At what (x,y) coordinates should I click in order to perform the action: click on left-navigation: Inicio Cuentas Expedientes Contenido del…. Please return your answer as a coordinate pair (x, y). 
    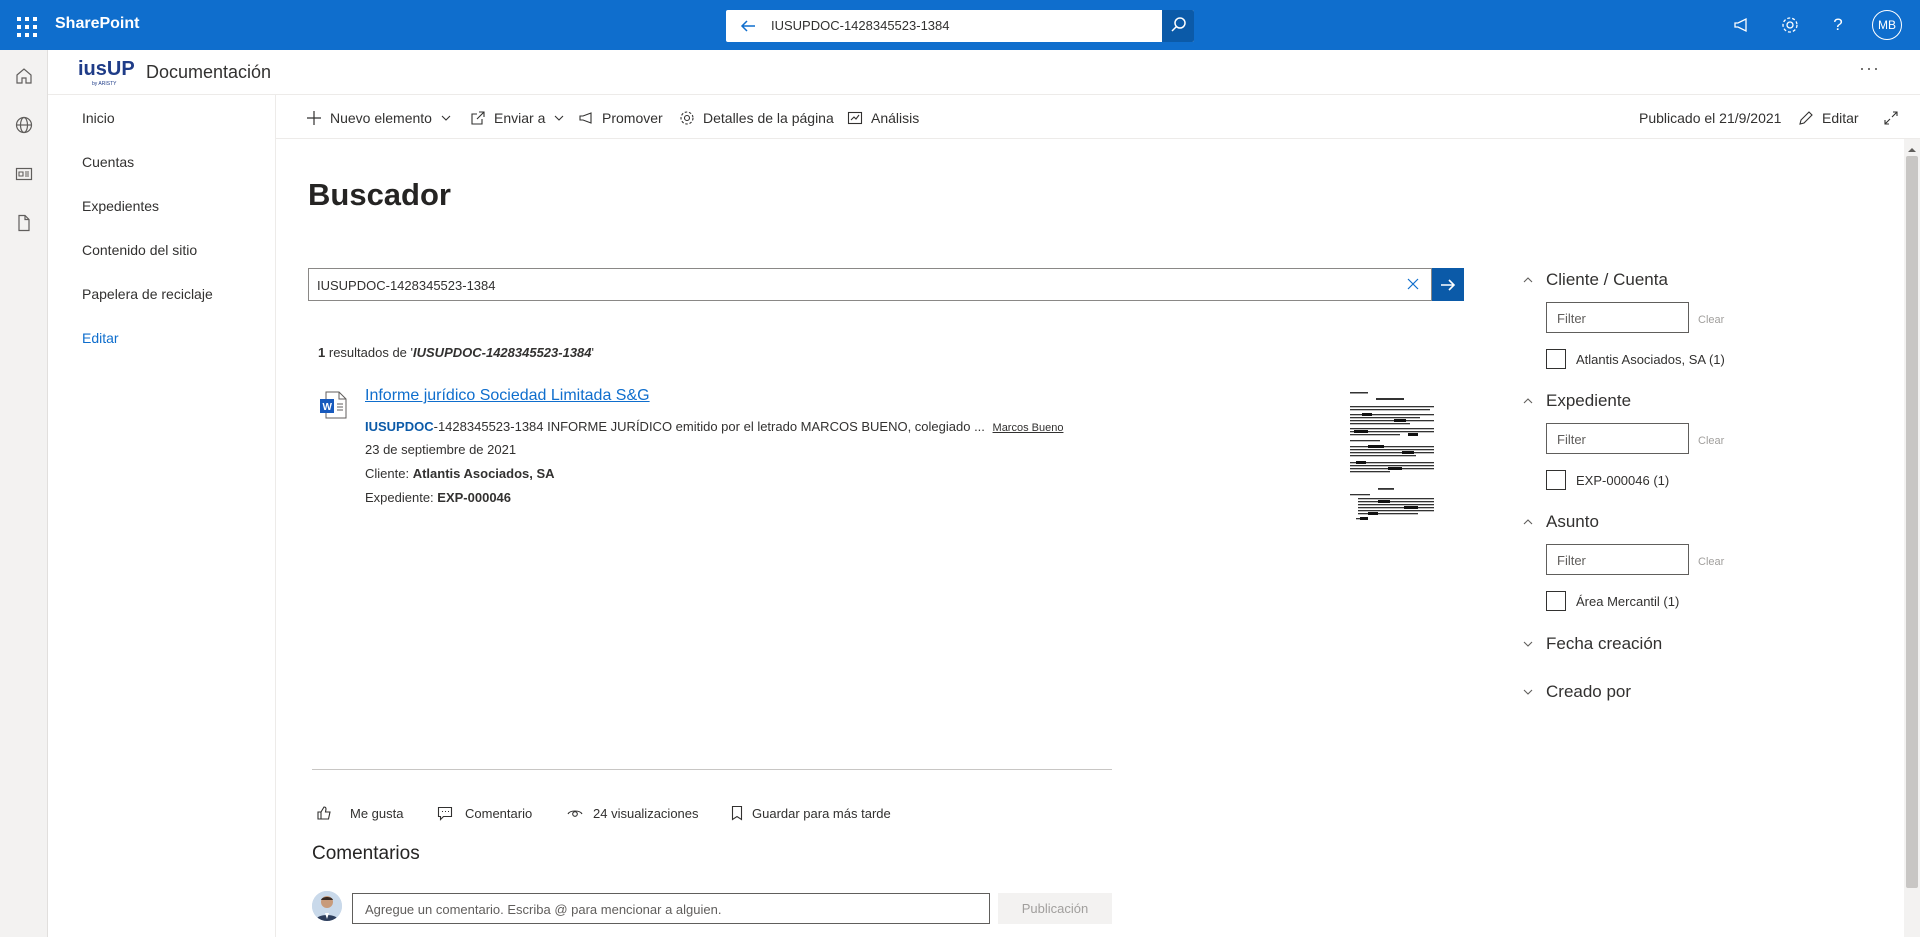
    Looking at the image, I should click on (162, 516).